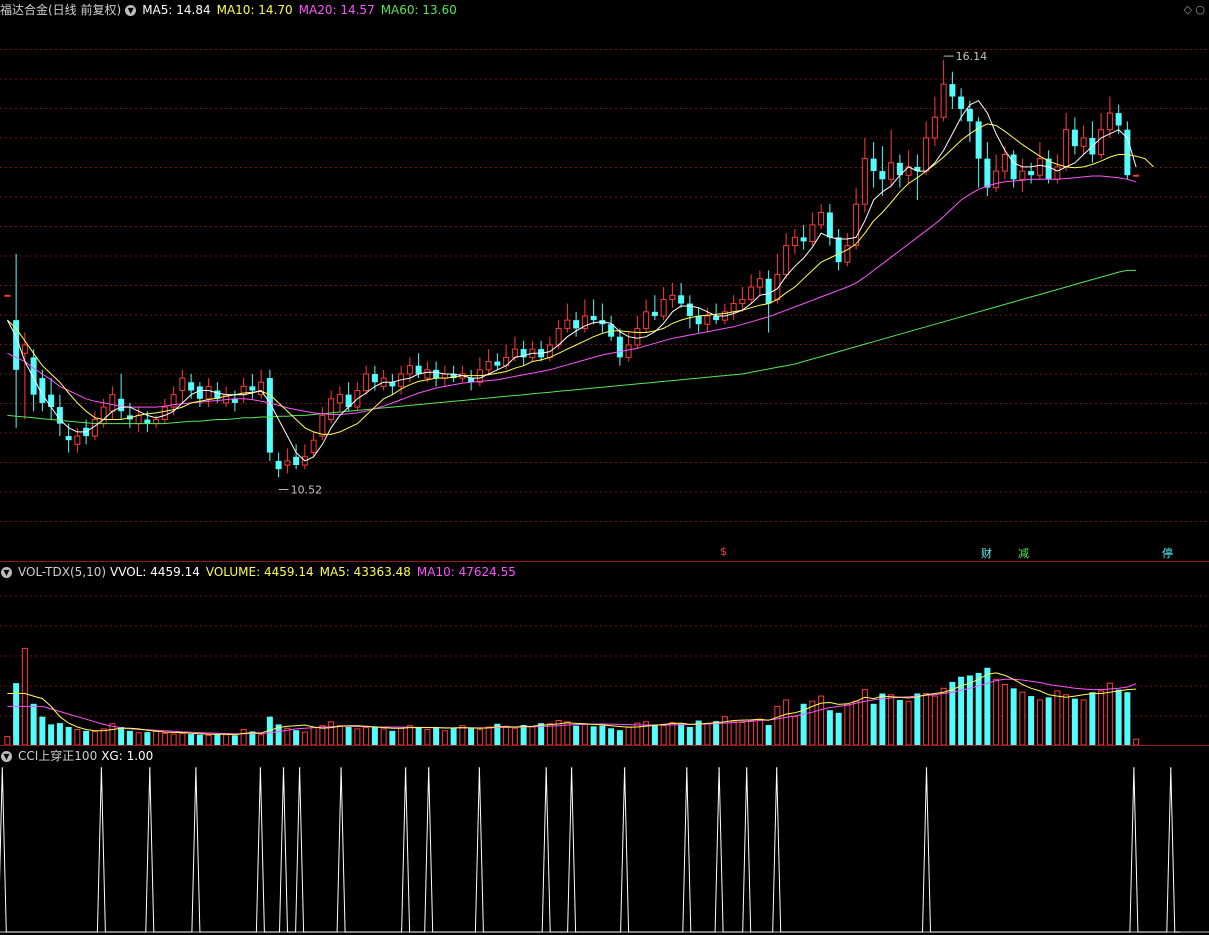 This screenshot has width=1209, height=935. Describe the element at coordinates (1023, 553) in the screenshot. I see `event-marker-reduce: 减` at that location.